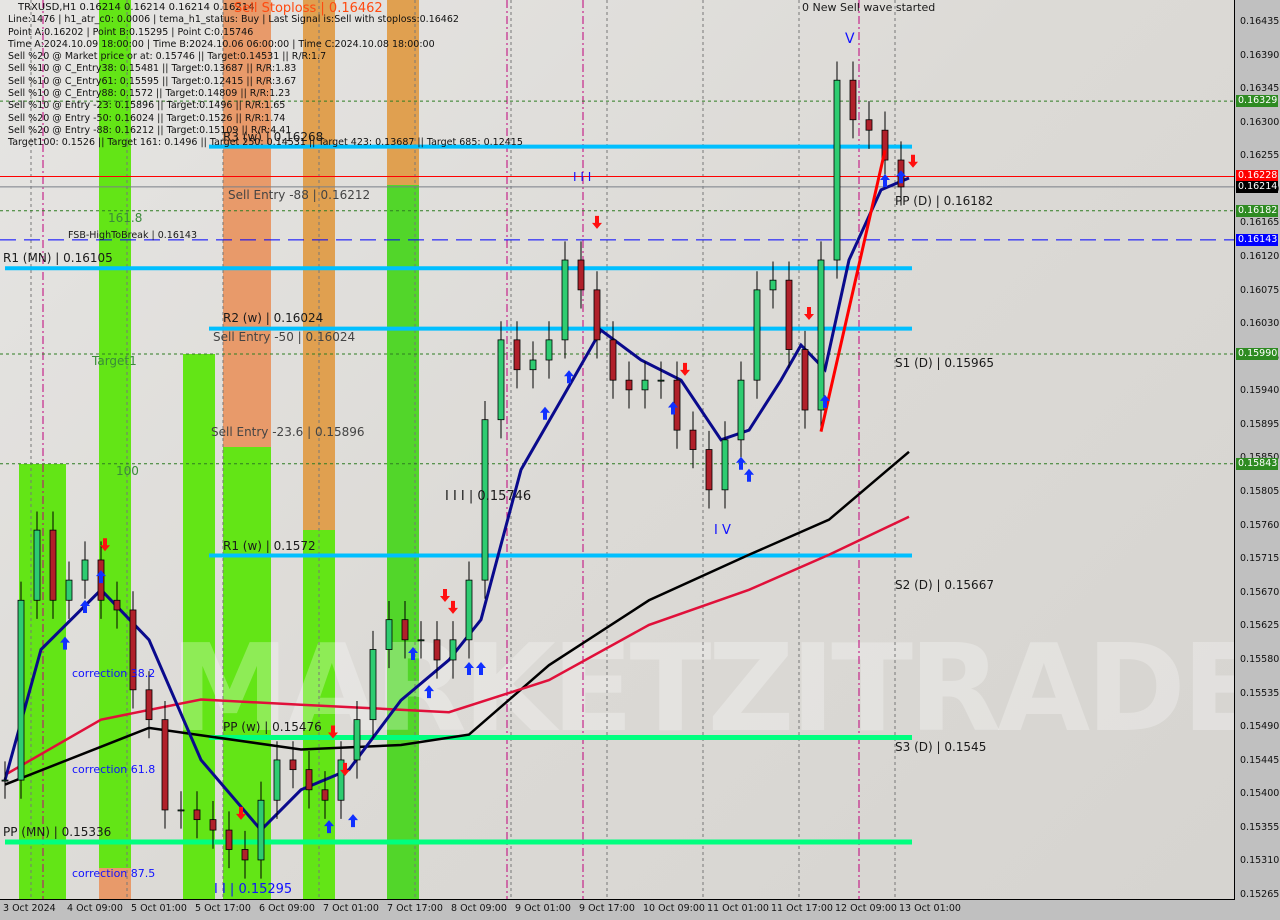  I want to click on s2-daily-label: S2 (D) | 0.15667, so click(944, 585).